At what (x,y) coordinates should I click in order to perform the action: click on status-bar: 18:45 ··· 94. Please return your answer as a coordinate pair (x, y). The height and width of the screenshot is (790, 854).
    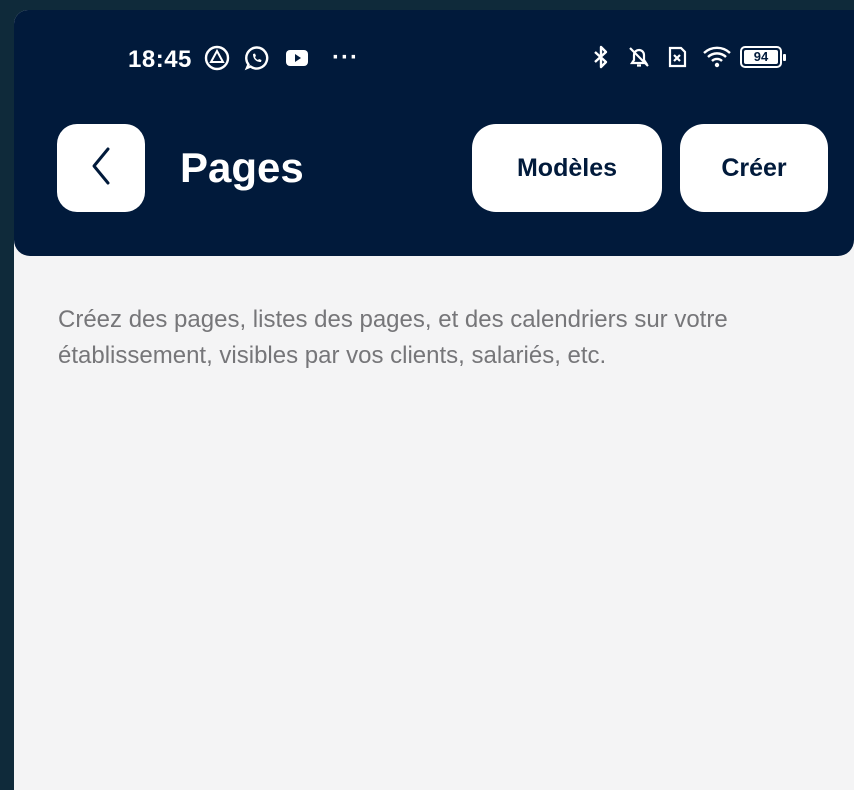
    Looking at the image, I should click on (434, 60).